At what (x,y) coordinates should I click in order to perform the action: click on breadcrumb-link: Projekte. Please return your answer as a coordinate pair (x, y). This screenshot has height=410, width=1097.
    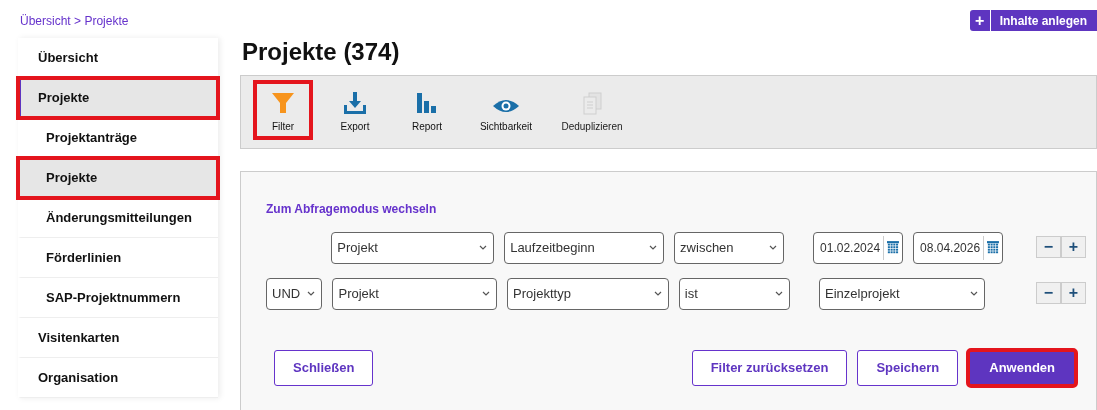
    Looking at the image, I should click on (106, 21).